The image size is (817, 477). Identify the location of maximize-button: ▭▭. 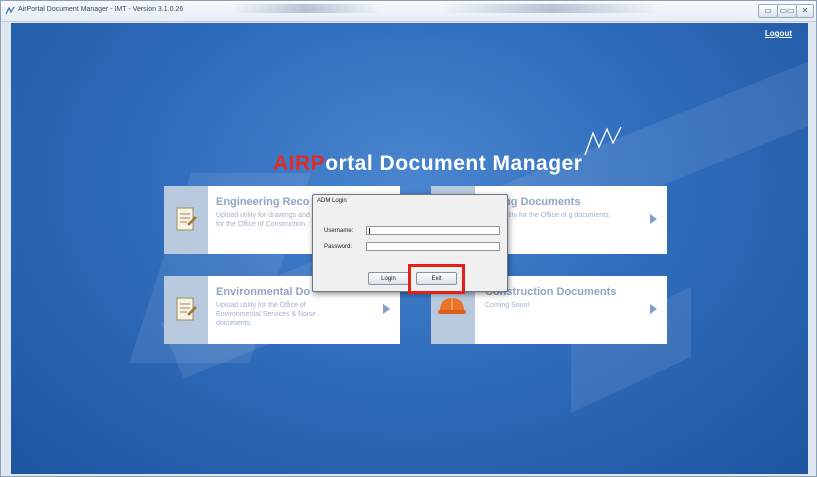
(787, 11).